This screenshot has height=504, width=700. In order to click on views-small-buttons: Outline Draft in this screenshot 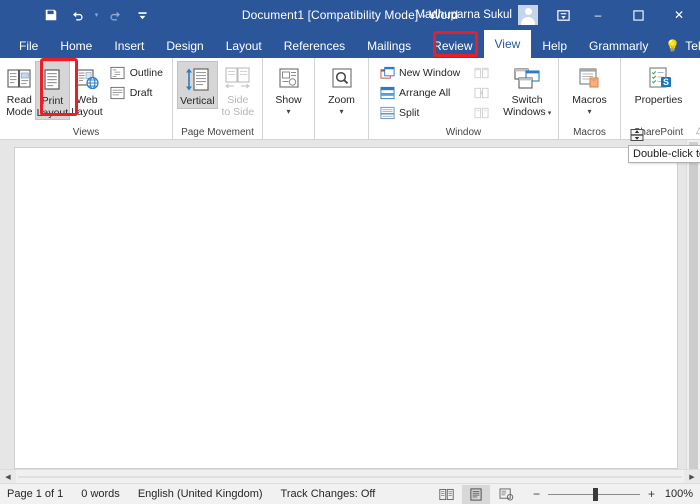, I will do `click(138, 81)`.